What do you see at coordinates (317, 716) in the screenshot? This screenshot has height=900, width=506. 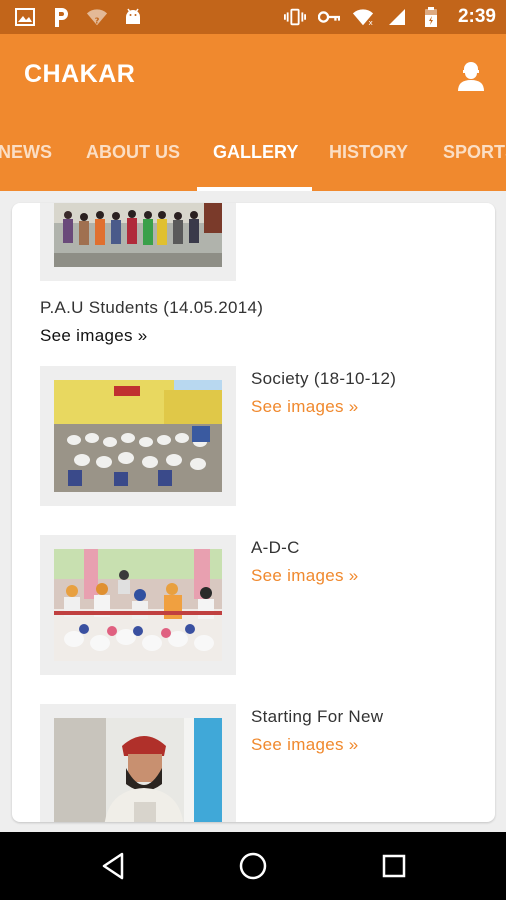 I see `gallery-item-title: Starting For New` at bounding box center [317, 716].